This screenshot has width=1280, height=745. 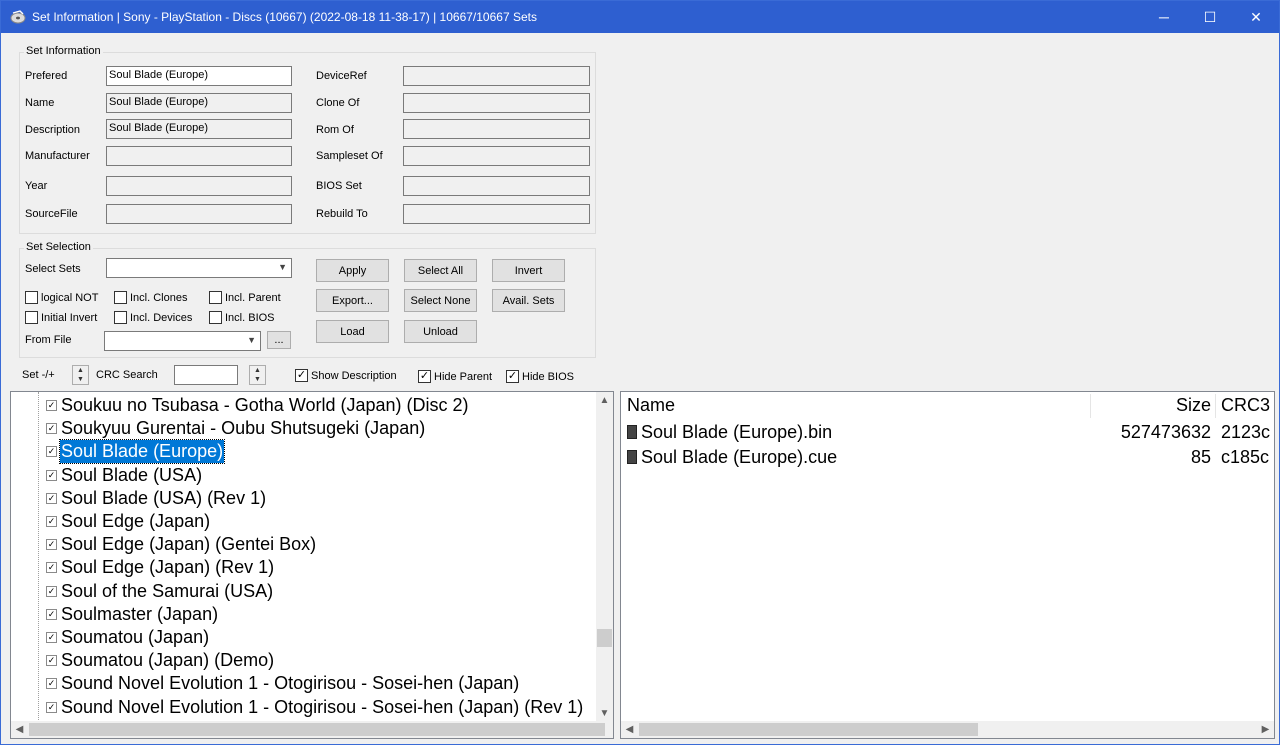 I want to click on set-list-item: ✓ Soumatou (Japan), so click(x=306, y=637).